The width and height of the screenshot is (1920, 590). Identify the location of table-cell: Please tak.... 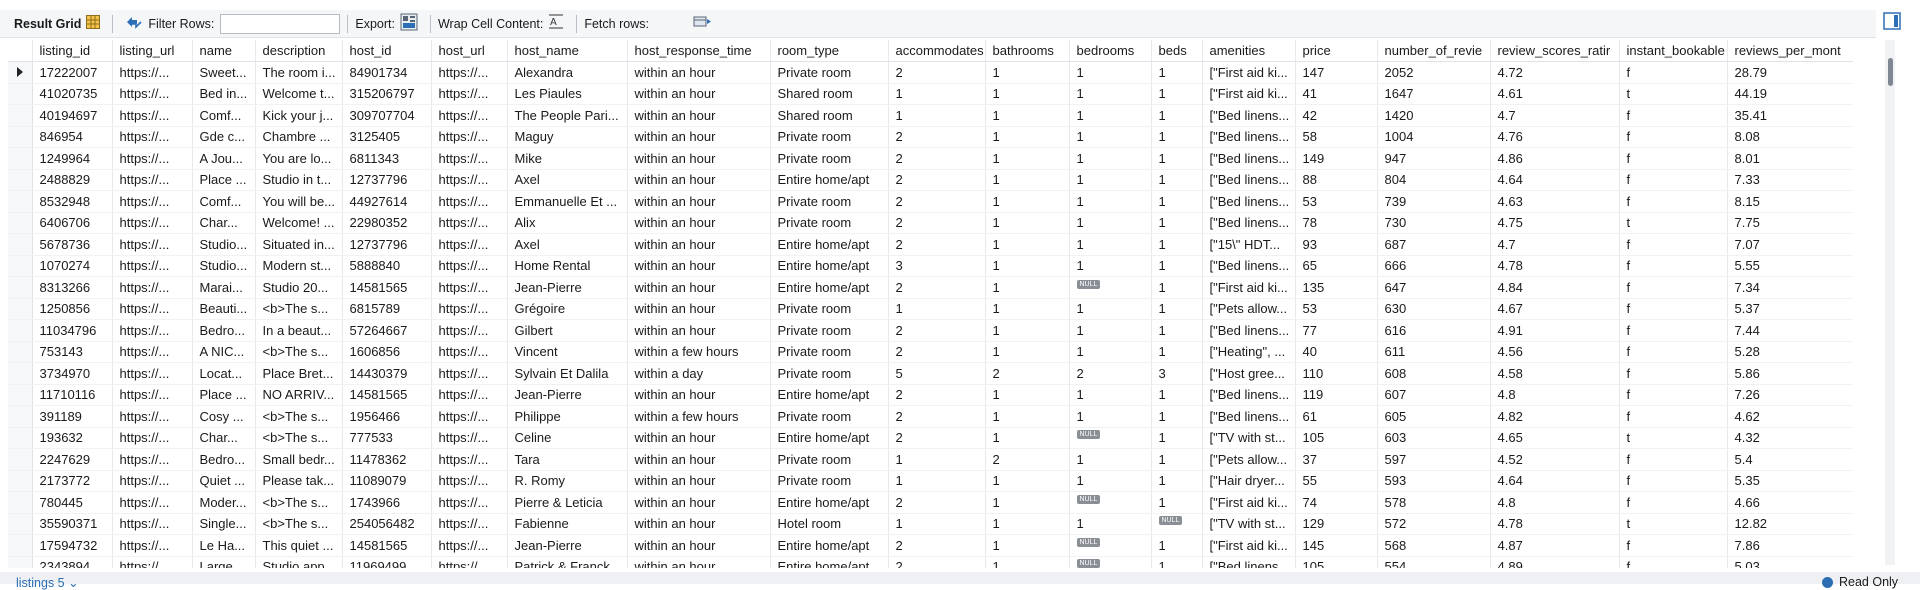
(299, 481).